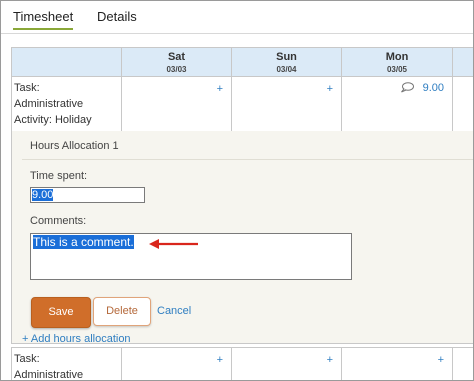  What do you see at coordinates (87, 195) in the screenshot?
I see `time-spent-input: 9.00` at bounding box center [87, 195].